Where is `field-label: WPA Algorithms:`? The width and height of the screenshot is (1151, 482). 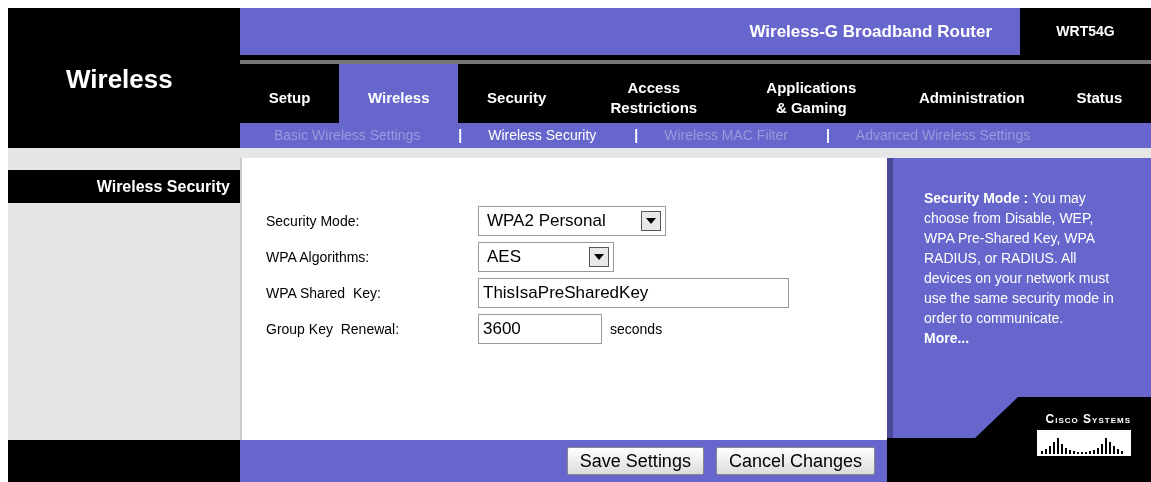 field-label: WPA Algorithms: is located at coordinates (318, 257).